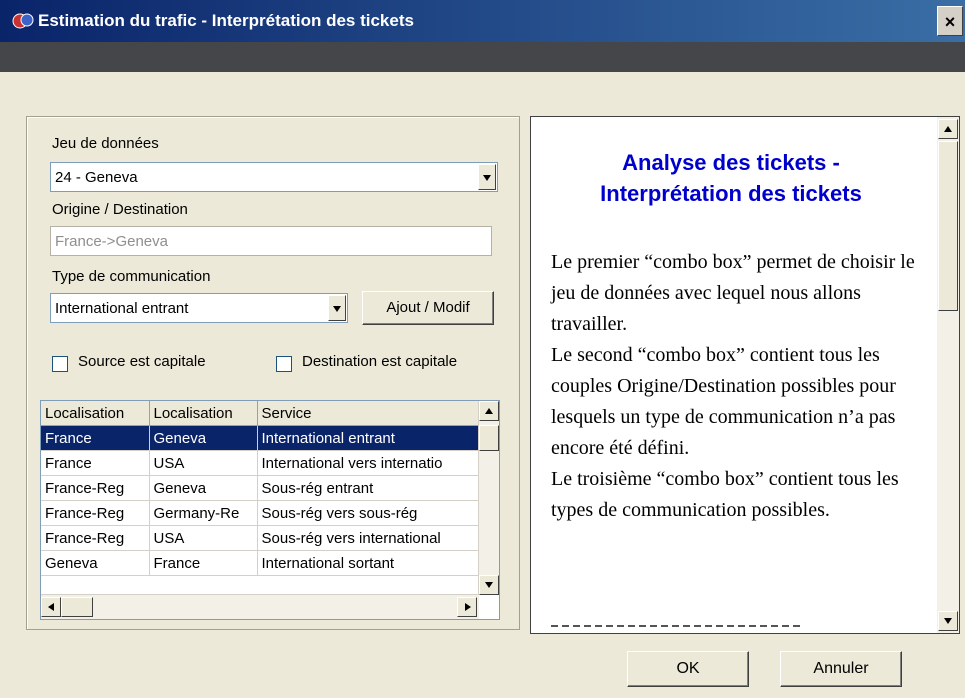  I want to click on column-header: Service, so click(368, 413).